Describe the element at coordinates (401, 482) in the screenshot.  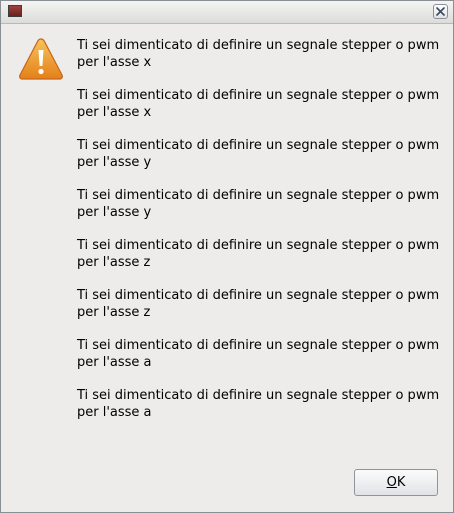
I see `ok-label: K` at that location.